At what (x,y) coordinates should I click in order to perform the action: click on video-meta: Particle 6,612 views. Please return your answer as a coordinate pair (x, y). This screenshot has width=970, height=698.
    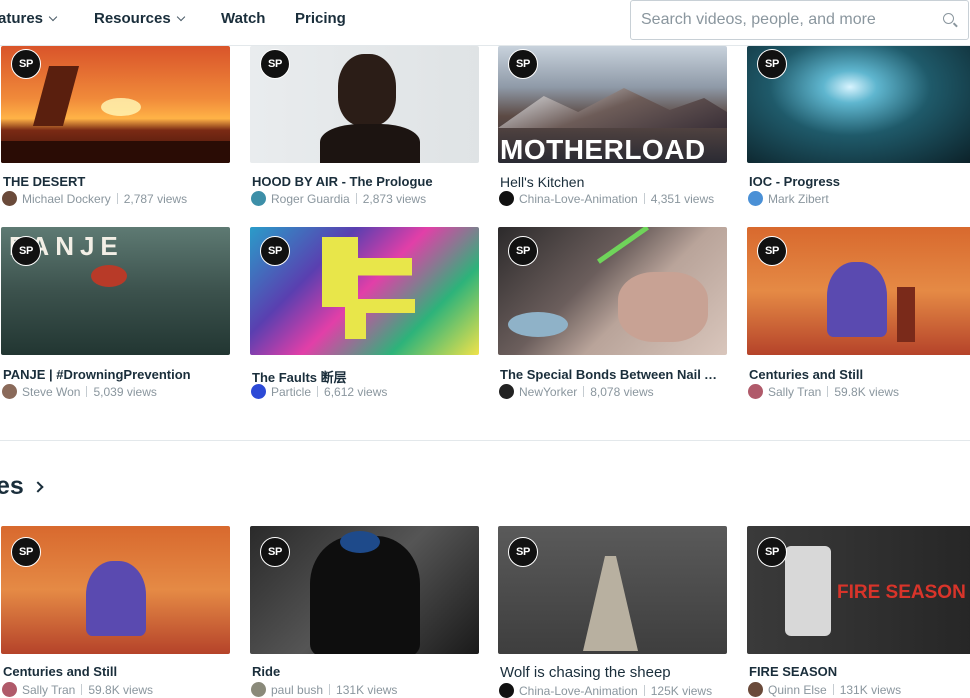
    Looking at the image, I should click on (319, 391).